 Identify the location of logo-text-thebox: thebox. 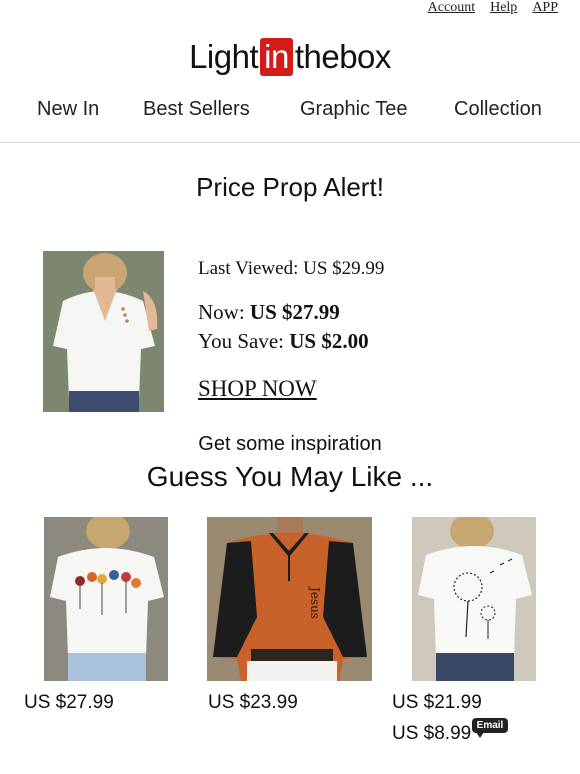
(343, 56).